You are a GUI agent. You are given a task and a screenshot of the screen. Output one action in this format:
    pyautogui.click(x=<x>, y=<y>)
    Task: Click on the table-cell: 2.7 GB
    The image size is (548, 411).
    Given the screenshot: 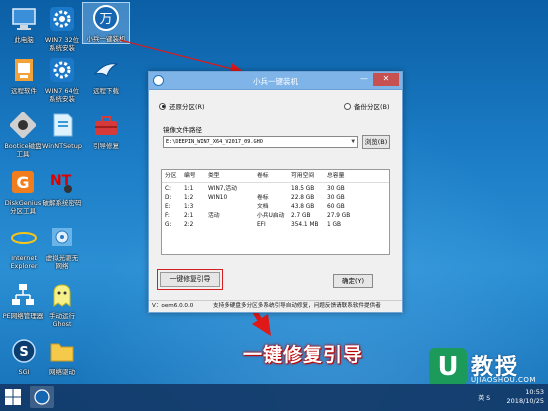 What is the action you would take?
    pyautogui.click(x=301, y=216)
    